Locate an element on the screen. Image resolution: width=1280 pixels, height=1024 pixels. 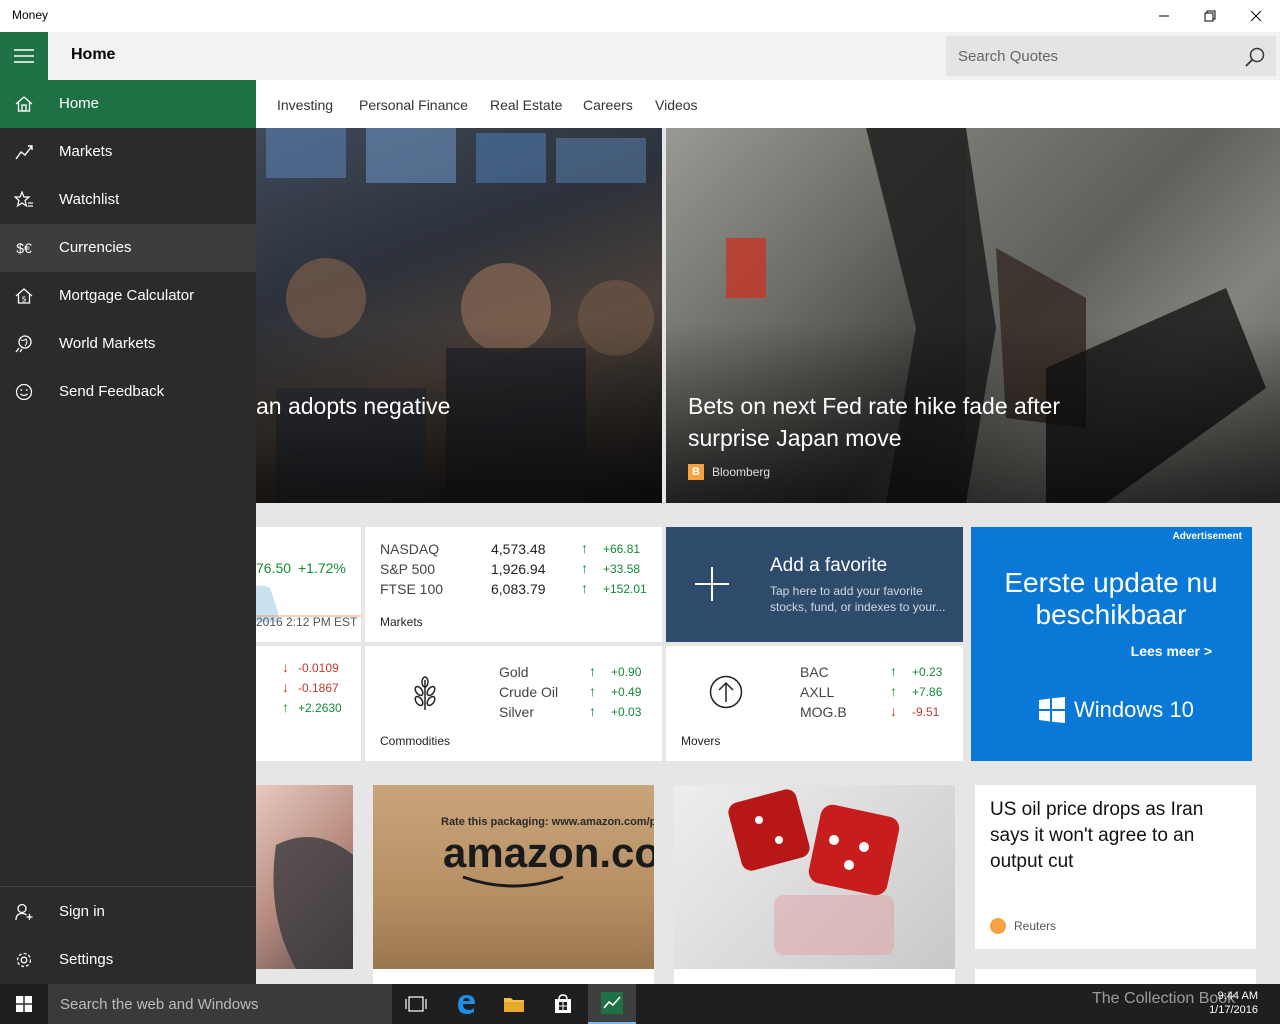
currency-change: -0.0109 is located at coordinates (318, 668).